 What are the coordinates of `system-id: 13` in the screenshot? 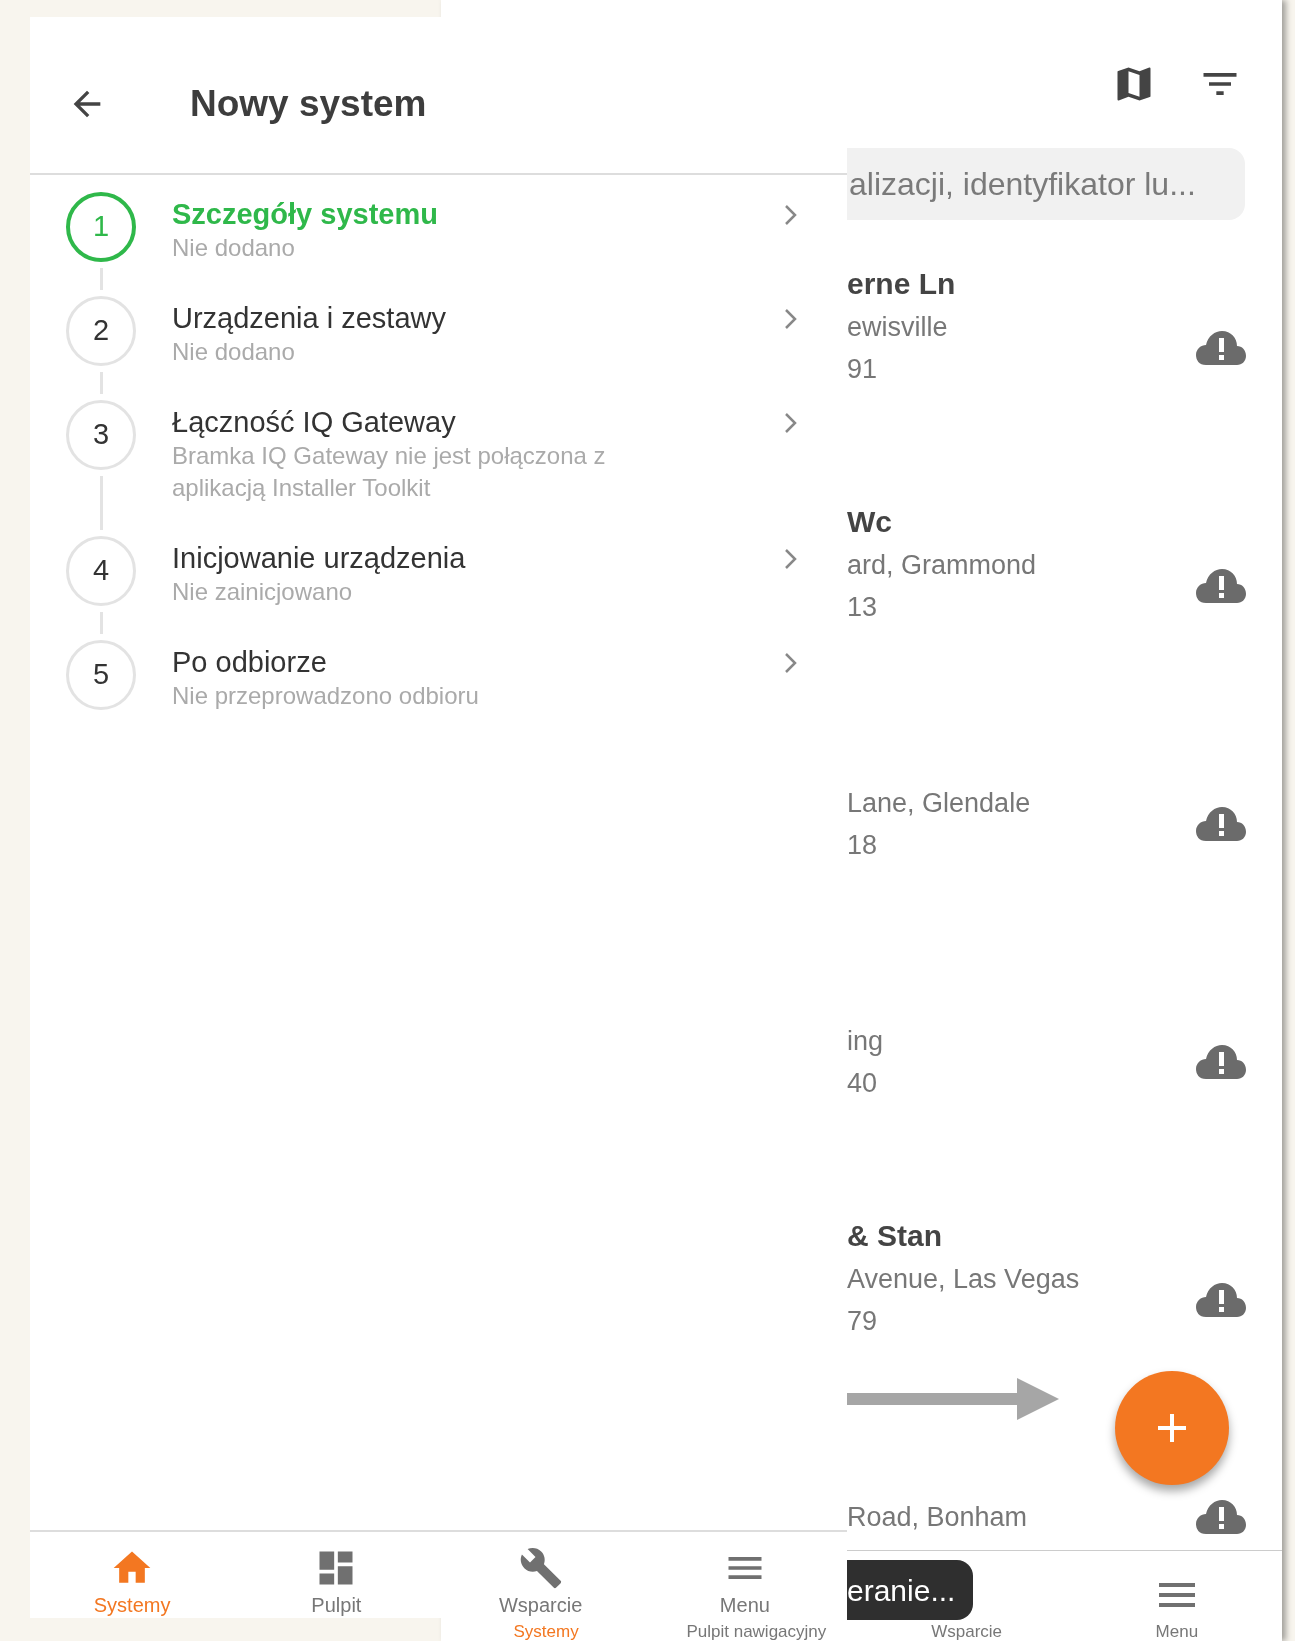 It's located at (863, 607).